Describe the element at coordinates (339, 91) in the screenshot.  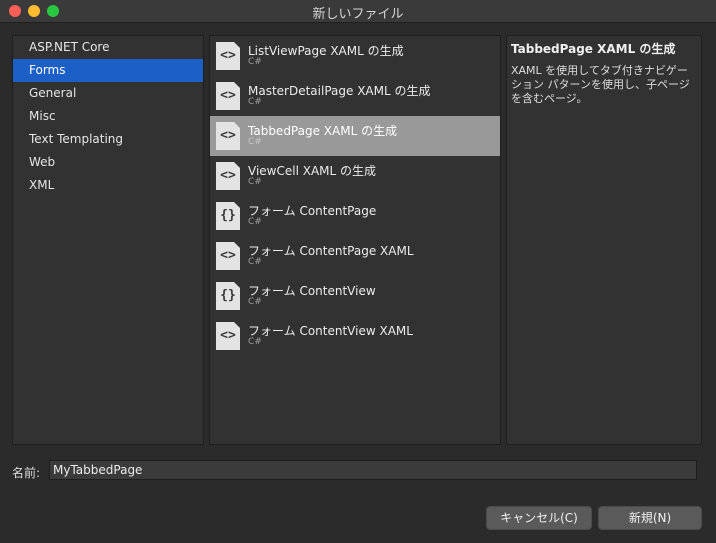
I see `template-name: MasterDetailPage XAML の生成` at that location.